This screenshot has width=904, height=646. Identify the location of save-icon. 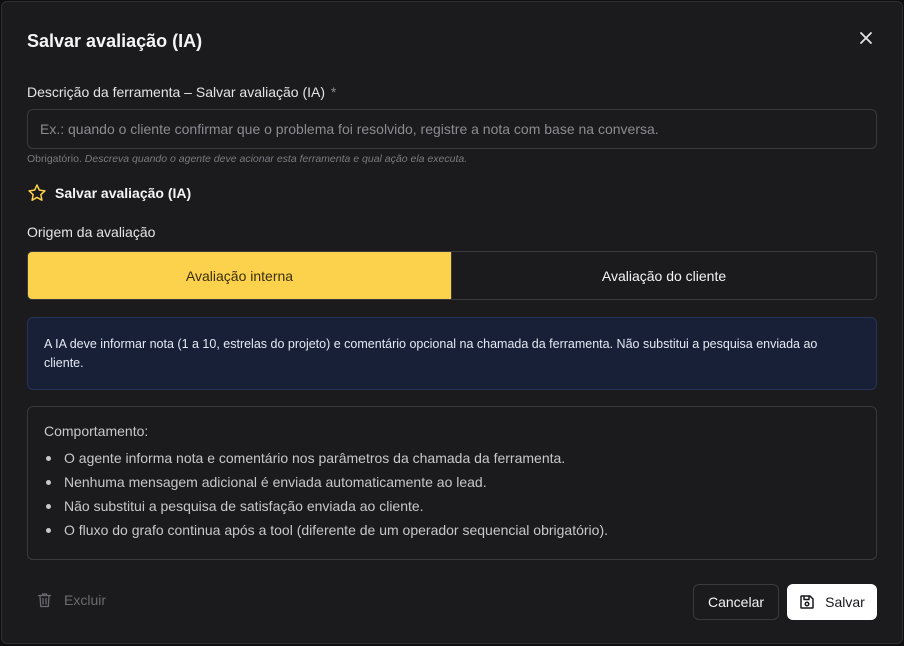
(807, 602).